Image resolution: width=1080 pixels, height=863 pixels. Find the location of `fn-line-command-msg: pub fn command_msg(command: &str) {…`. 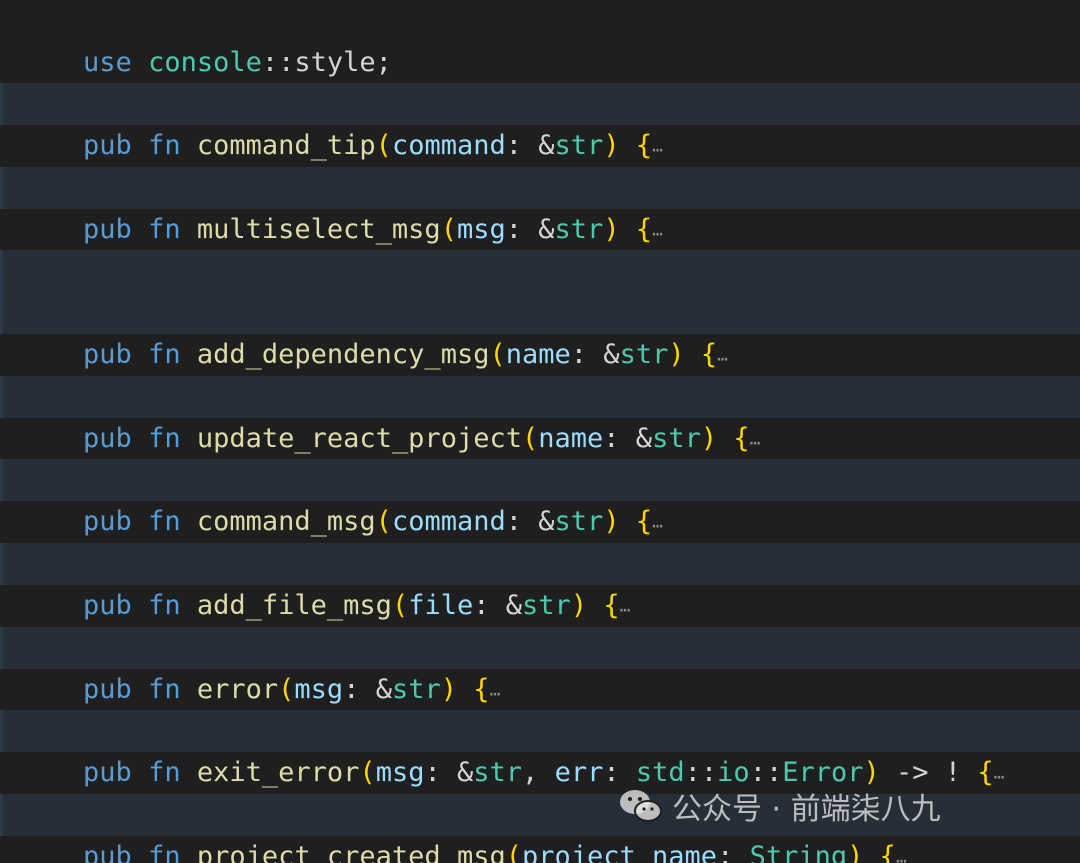

fn-line-command-msg: pub fn command_msg(command: &str) {… is located at coordinates (540, 498).